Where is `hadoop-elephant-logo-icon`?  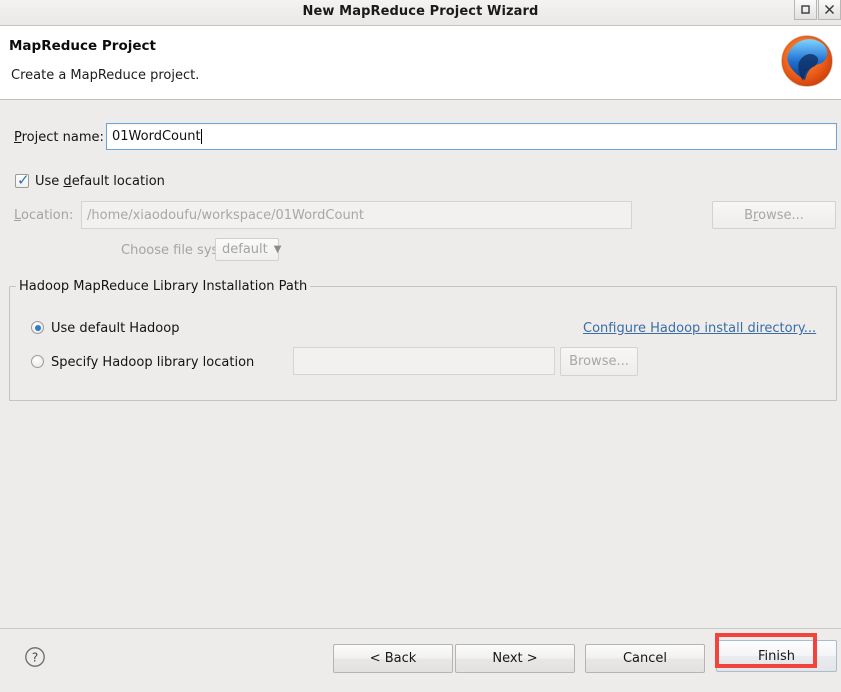 hadoop-elephant-logo-icon is located at coordinates (807, 61).